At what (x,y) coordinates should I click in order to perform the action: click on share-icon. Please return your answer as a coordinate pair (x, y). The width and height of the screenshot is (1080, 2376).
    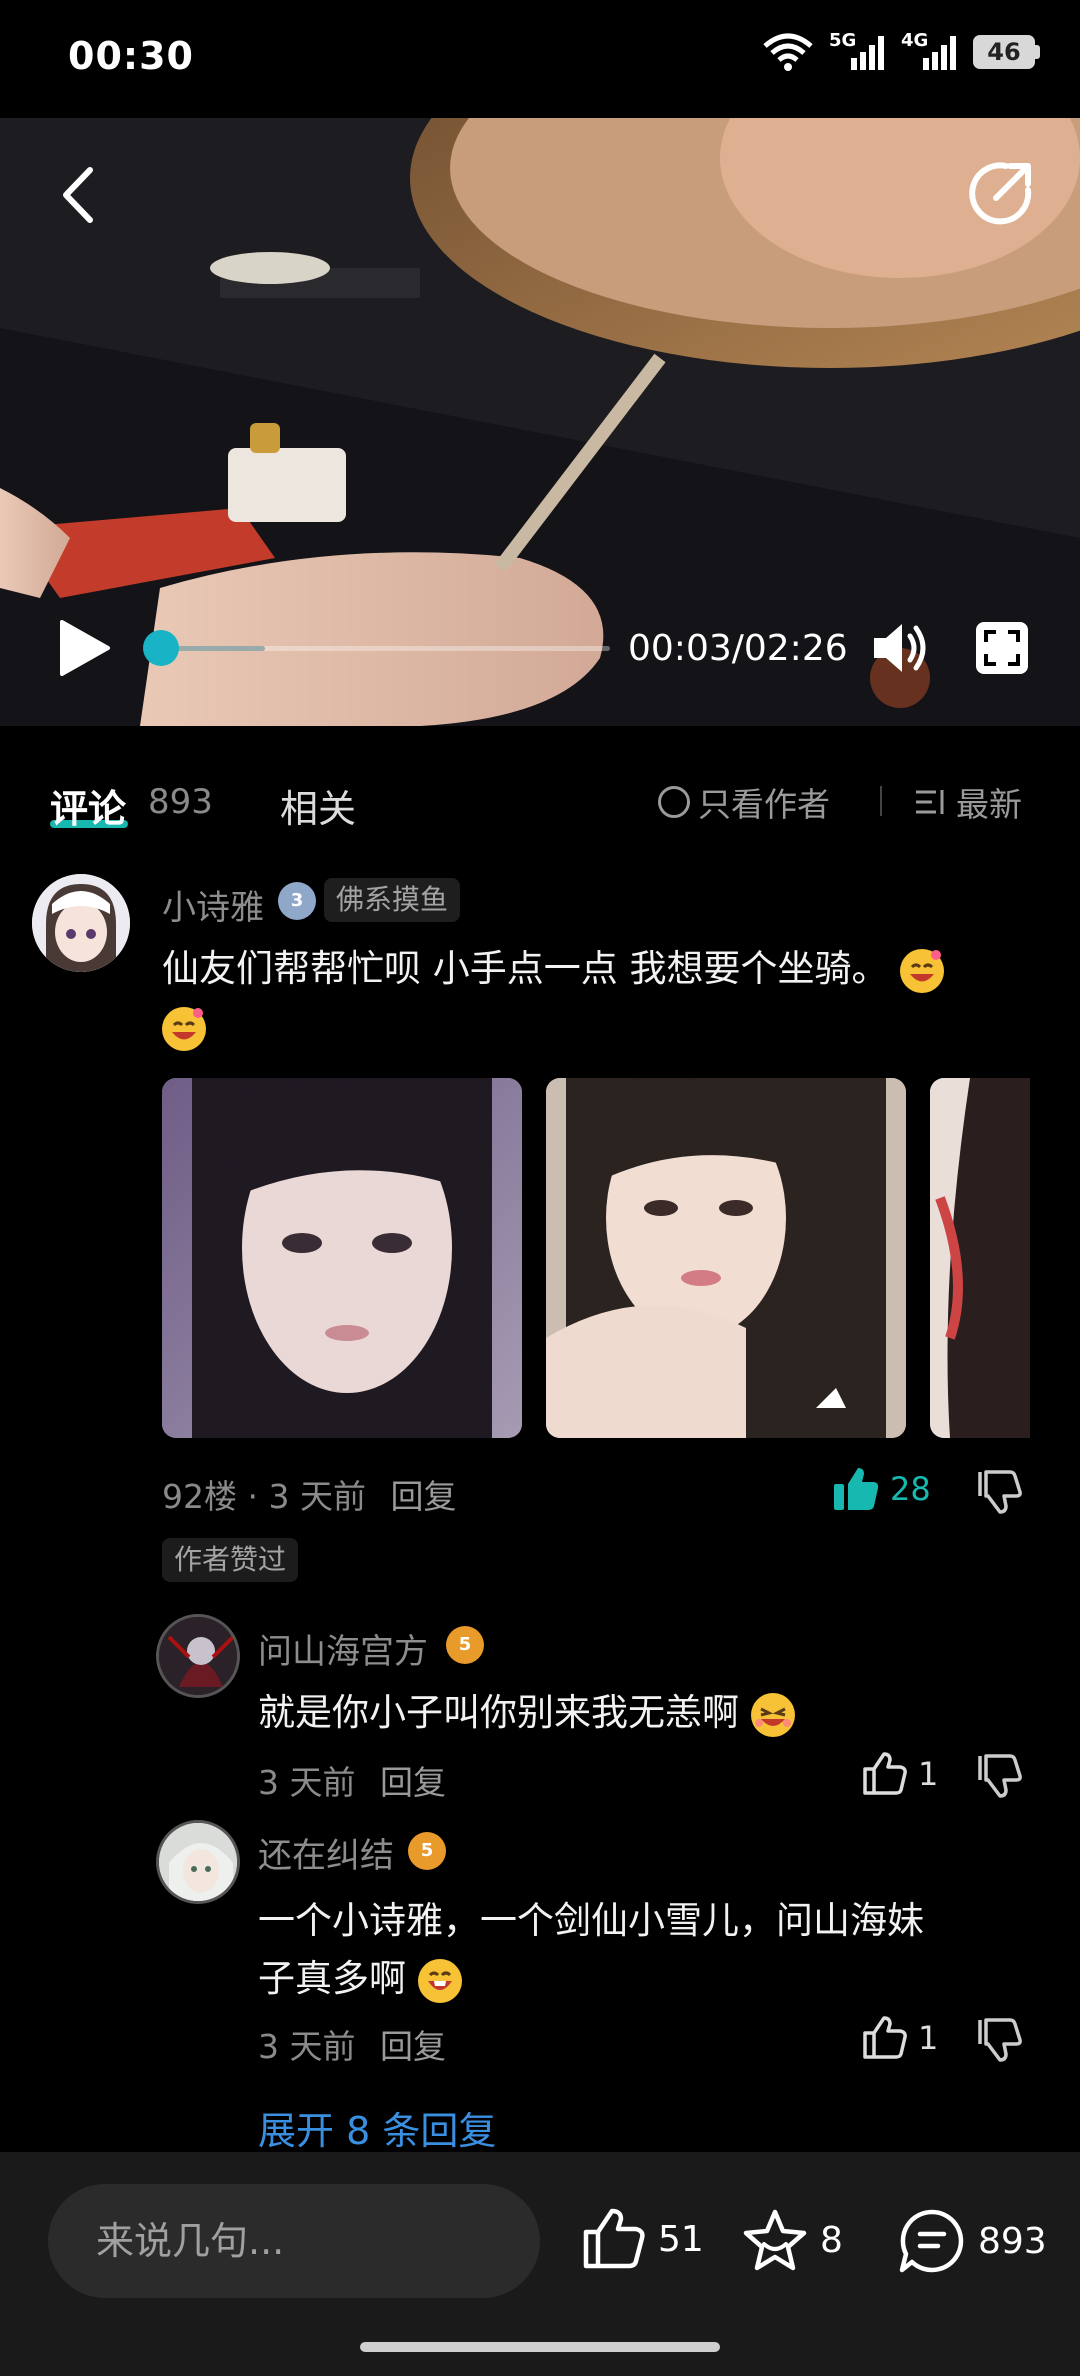
    Looking at the image, I should click on (1000, 193).